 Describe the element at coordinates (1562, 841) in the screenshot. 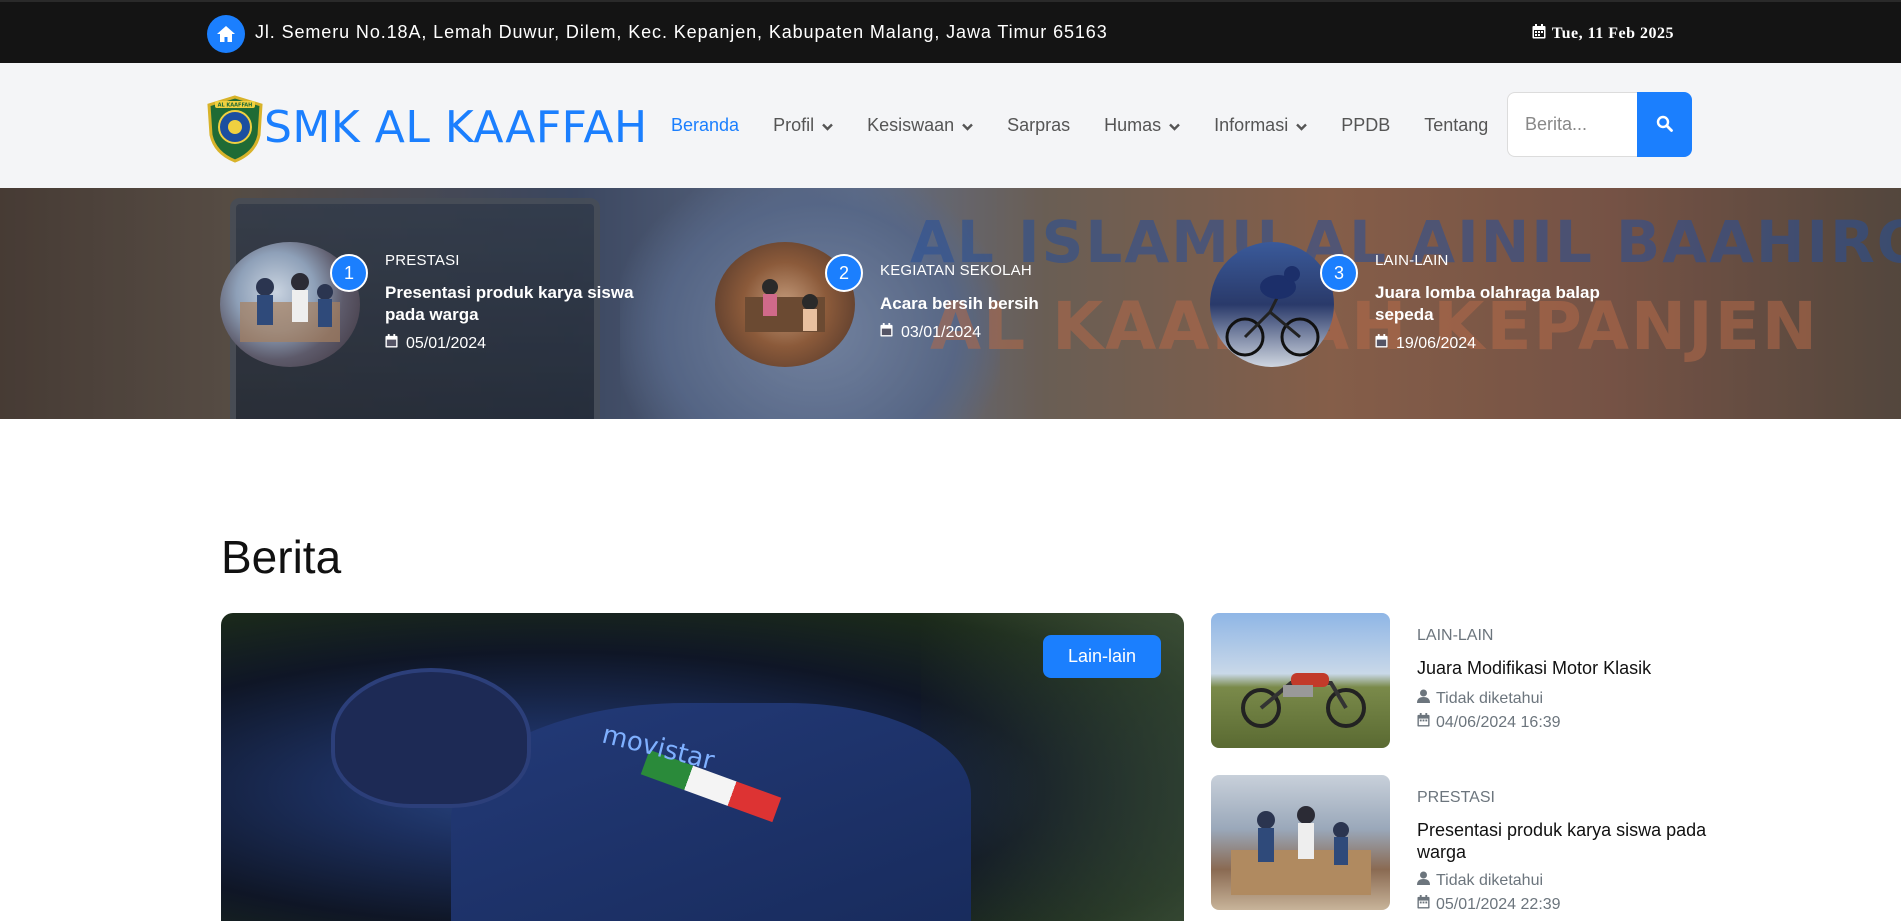

I see `news-title: Presentasi produk karya siswa pada warga` at that location.